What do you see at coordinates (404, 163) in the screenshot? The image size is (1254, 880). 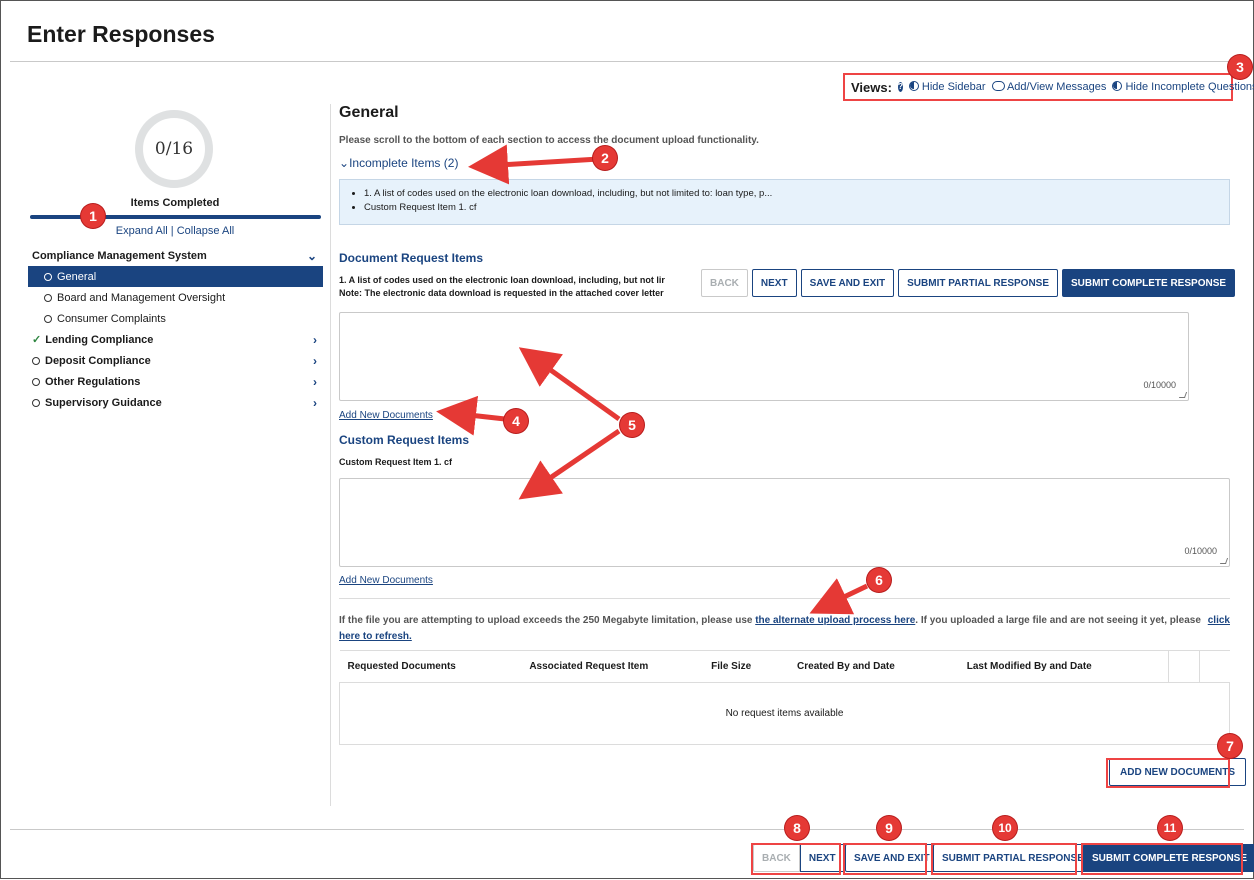 I see `incomplete-items-label: Incomplete Items (2)` at bounding box center [404, 163].